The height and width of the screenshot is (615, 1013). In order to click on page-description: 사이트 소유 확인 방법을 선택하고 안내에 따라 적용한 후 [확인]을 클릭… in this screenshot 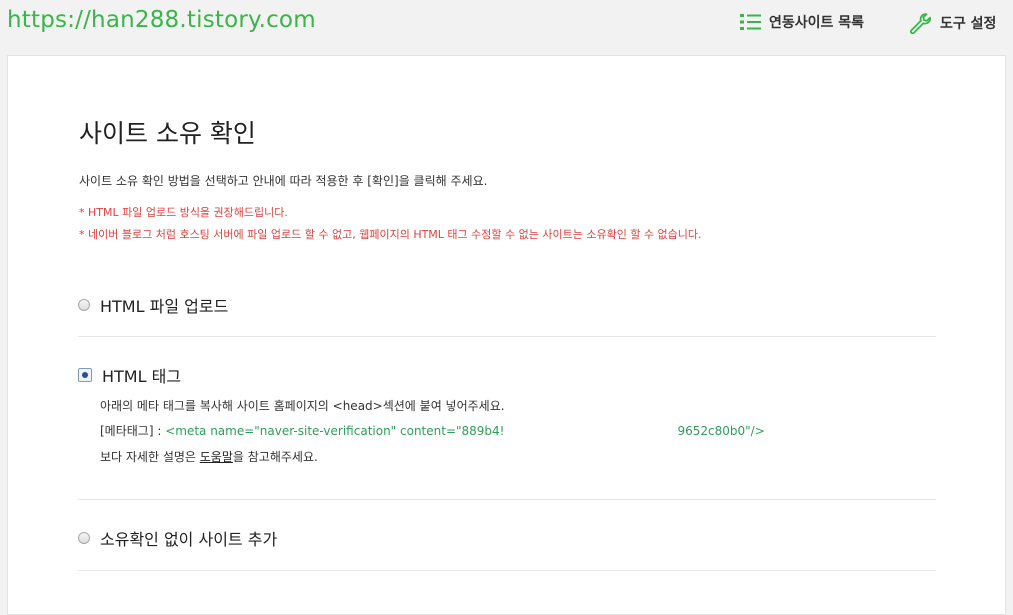, I will do `click(283, 181)`.